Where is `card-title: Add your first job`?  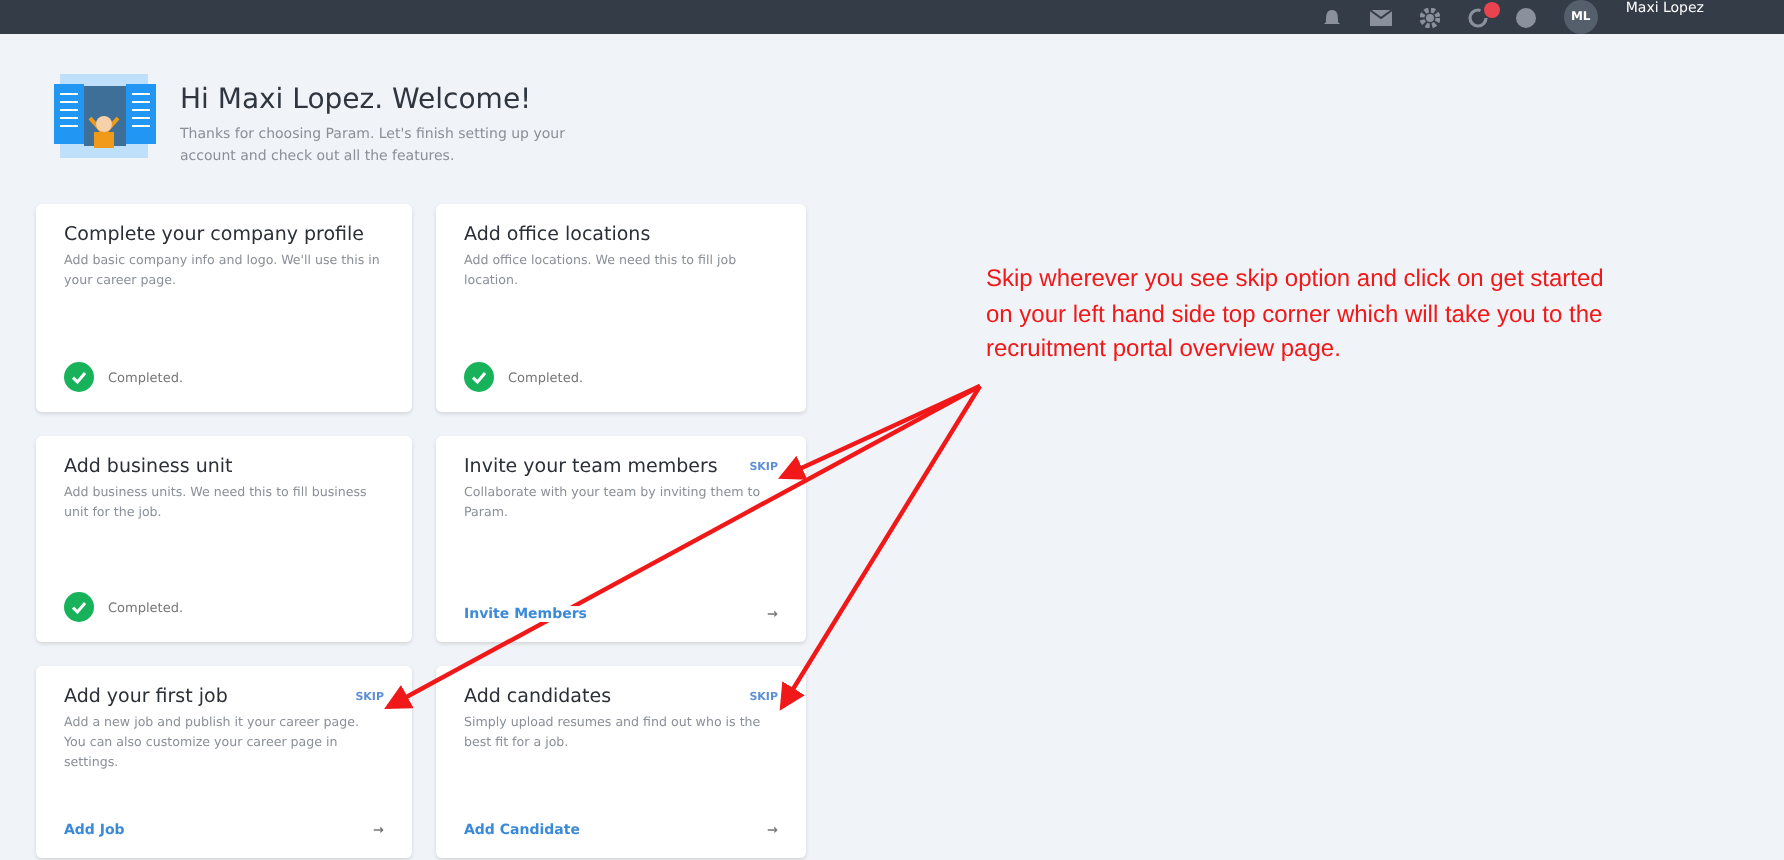 card-title: Add your first job is located at coordinates (146, 697).